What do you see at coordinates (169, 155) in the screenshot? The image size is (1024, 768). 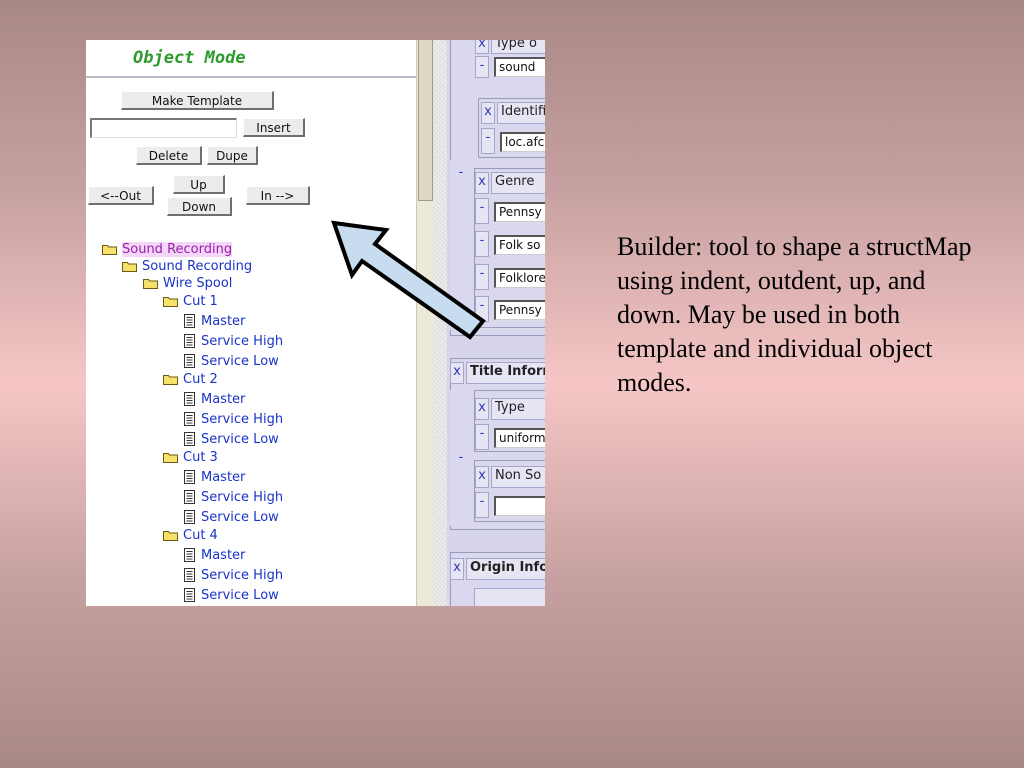 I see `delete-button: Delete` at bounding box center [169, 155].